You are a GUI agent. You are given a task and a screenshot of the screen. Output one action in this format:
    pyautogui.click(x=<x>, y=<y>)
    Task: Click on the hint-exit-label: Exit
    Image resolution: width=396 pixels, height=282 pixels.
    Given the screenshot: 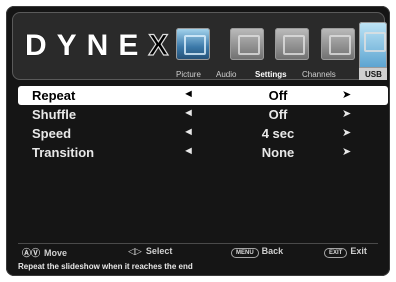 What is the action you would take?
    pyautogui.click(x=358, y=251)
    